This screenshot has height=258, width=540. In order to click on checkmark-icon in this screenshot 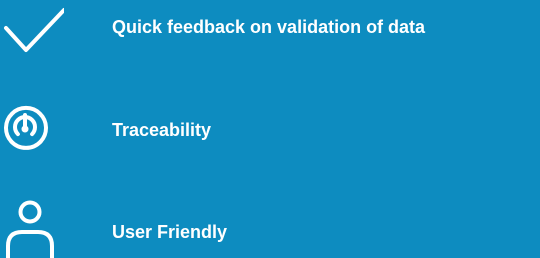, I will do `click(34, 30)`.